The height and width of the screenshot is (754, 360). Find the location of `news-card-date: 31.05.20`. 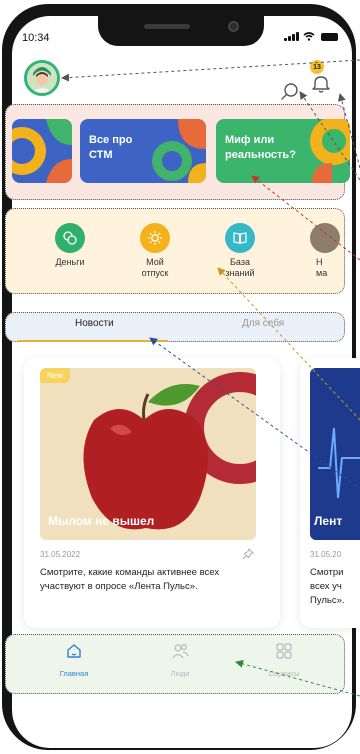

news-card-date: 31.05.20 is located at coordinates (326, 554).